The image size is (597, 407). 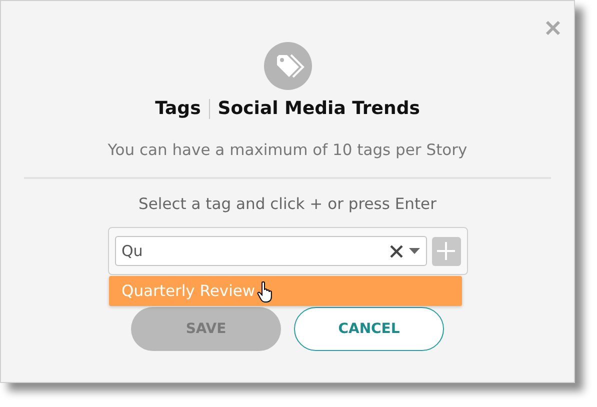 What do you see at coordinates (253, 251) in the screenshot?
I see `tag-input-field: Qu` at bounding box center [253, 251].